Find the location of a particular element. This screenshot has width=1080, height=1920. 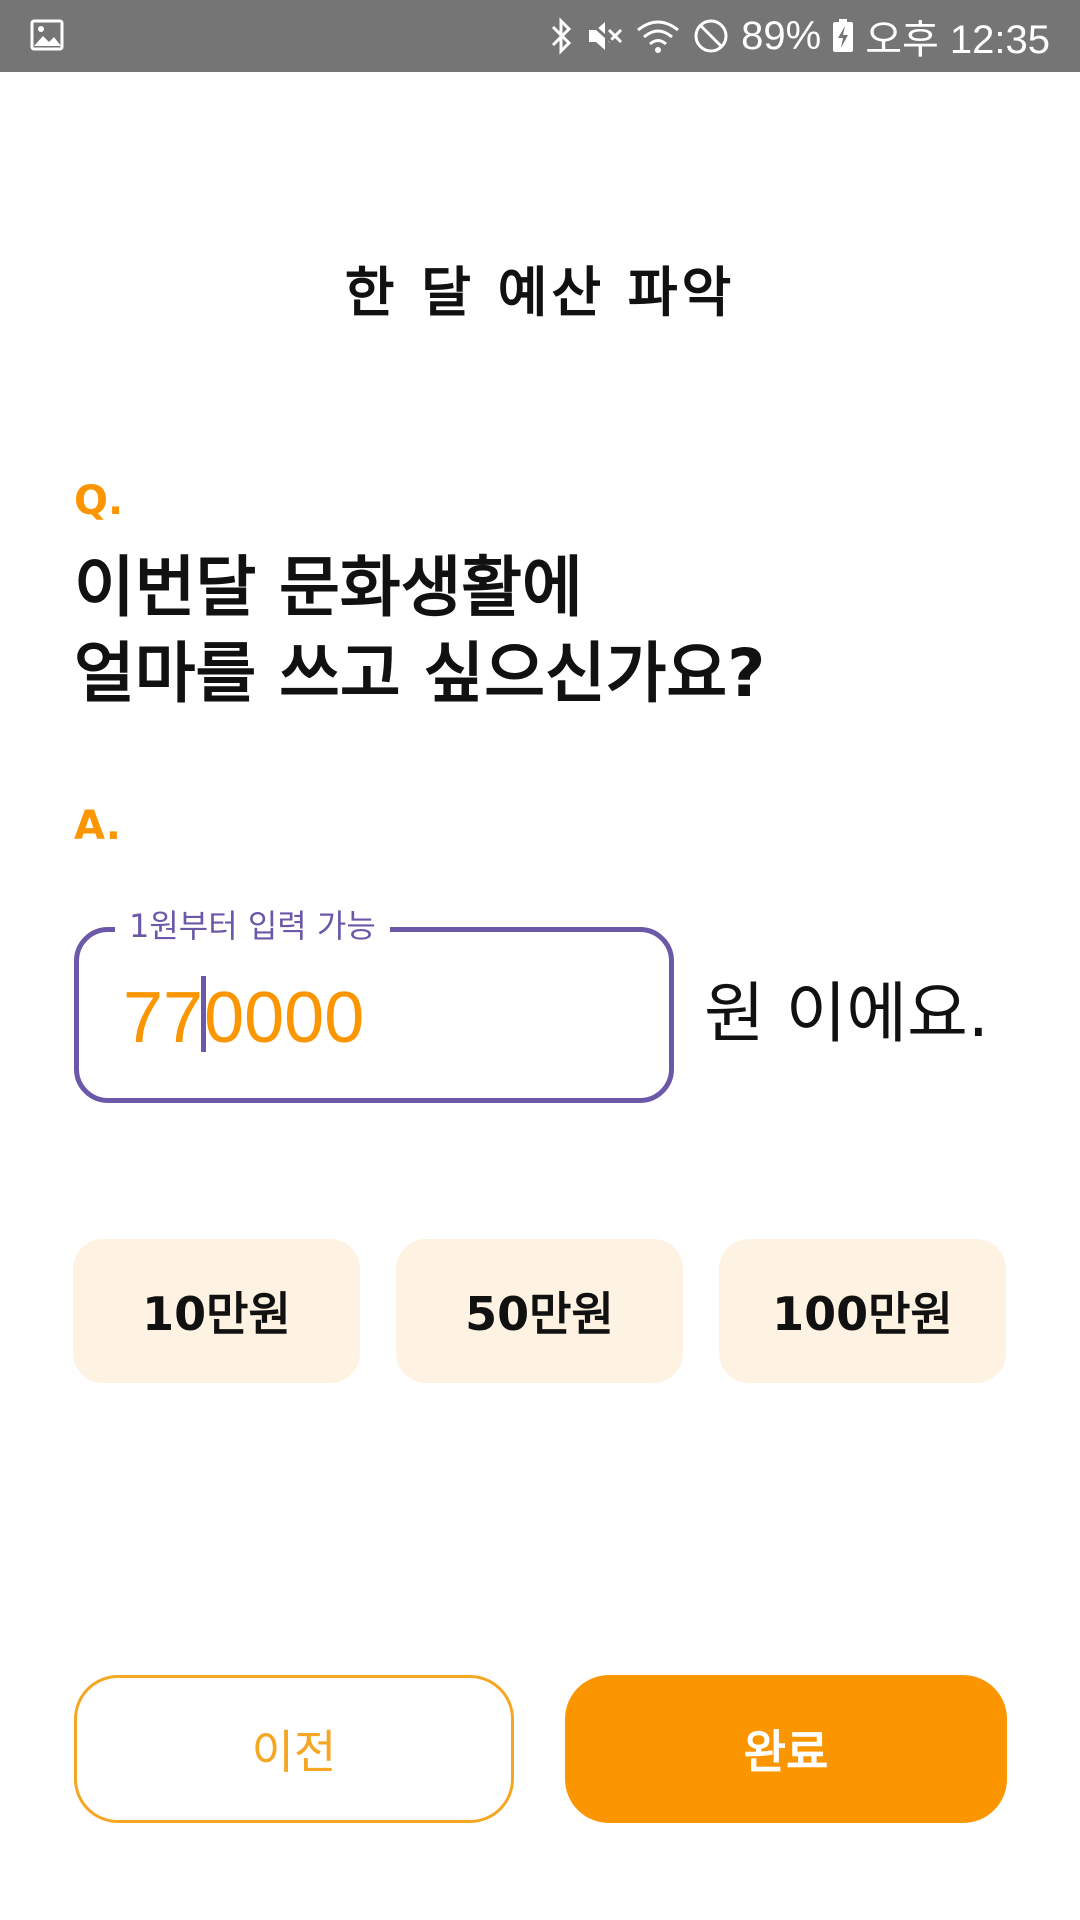

prev-button: 이전 is located at coordinates (294, 1749).